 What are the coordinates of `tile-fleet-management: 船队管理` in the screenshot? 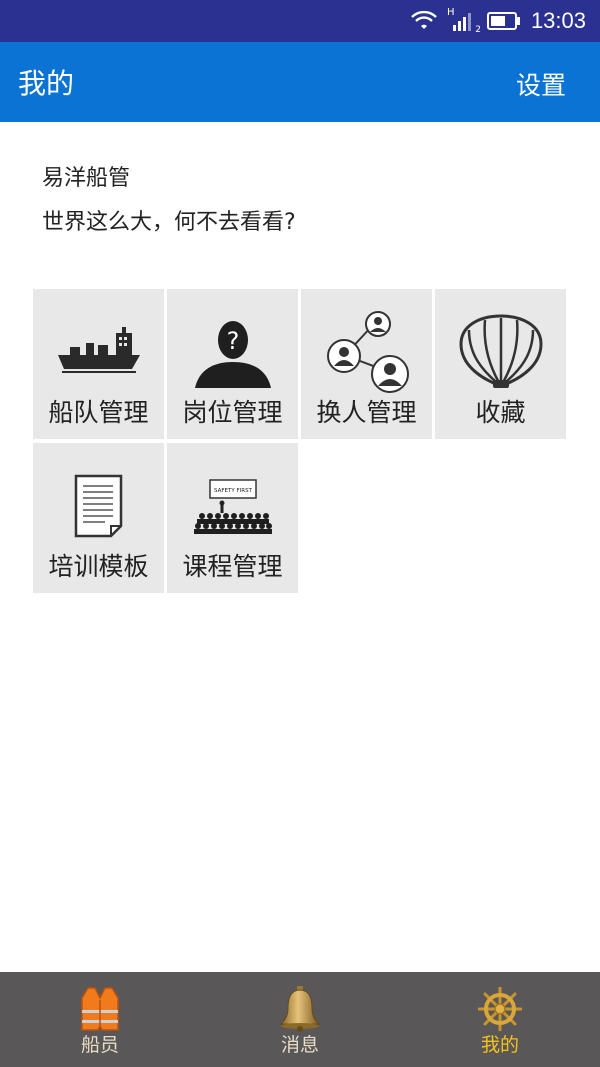 It's located at (98, 364).